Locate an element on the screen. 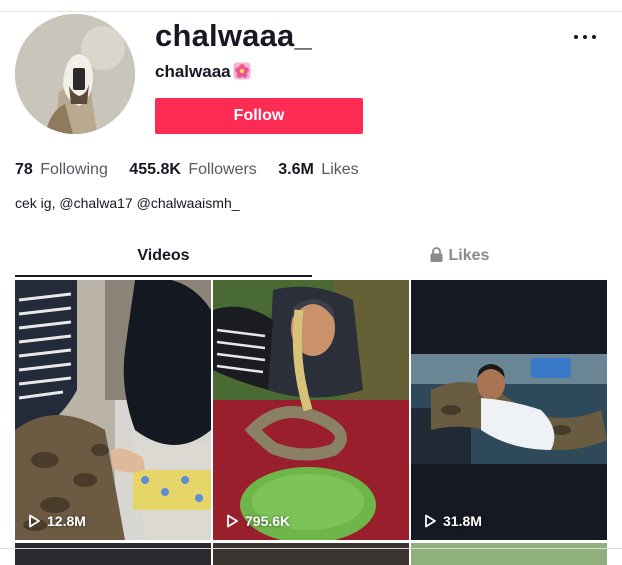  video-views-1: 12.8M is located at coordinates (56, 521).